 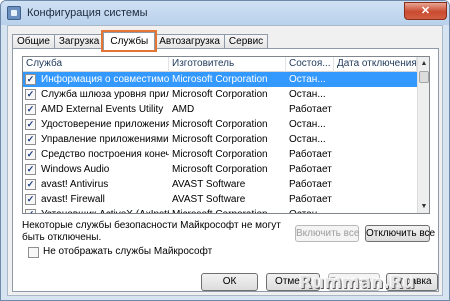 What do you see at coordinates (14, 13) in the screenshot?
I see `app-icon` at bounding box center [14, 13].